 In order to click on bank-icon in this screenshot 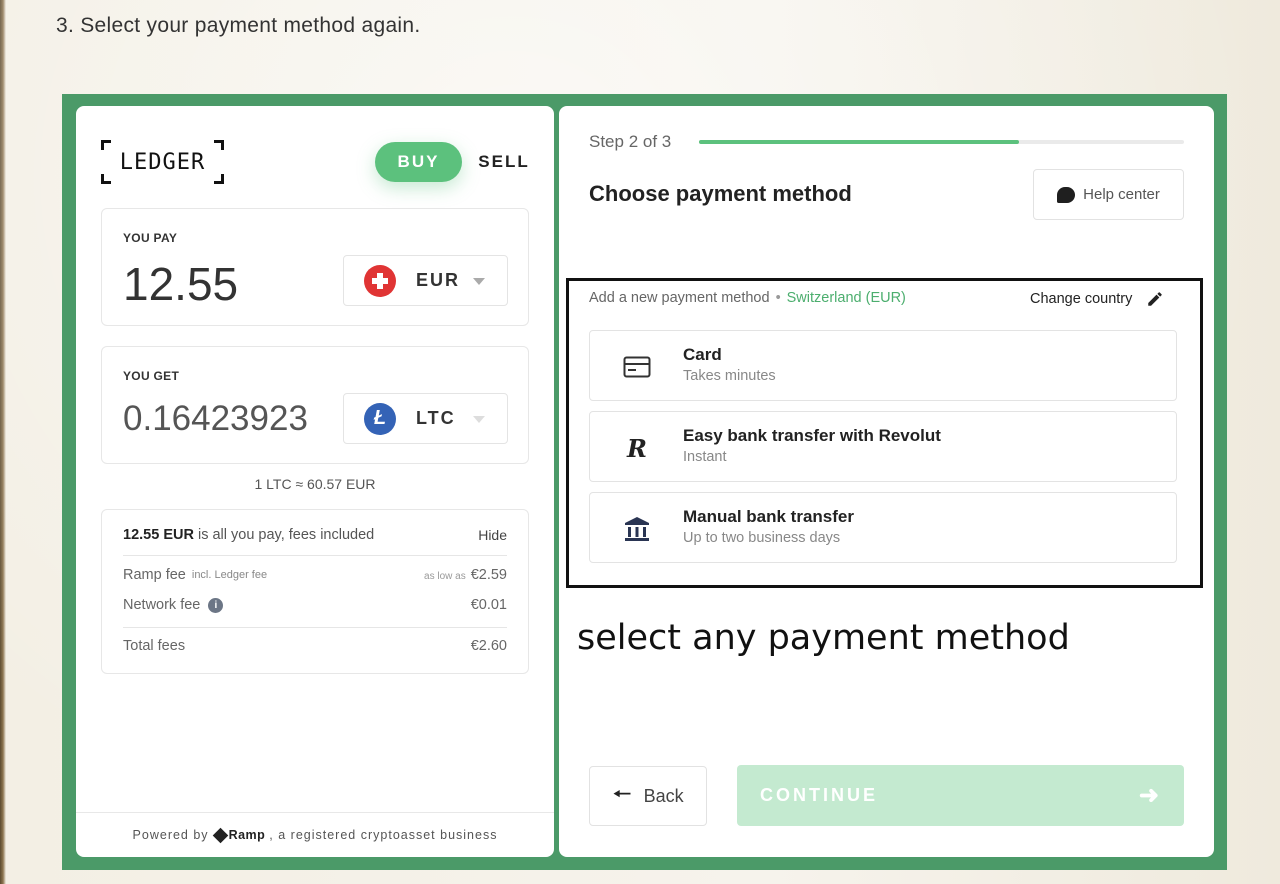, I will do `click(637, 529)`.